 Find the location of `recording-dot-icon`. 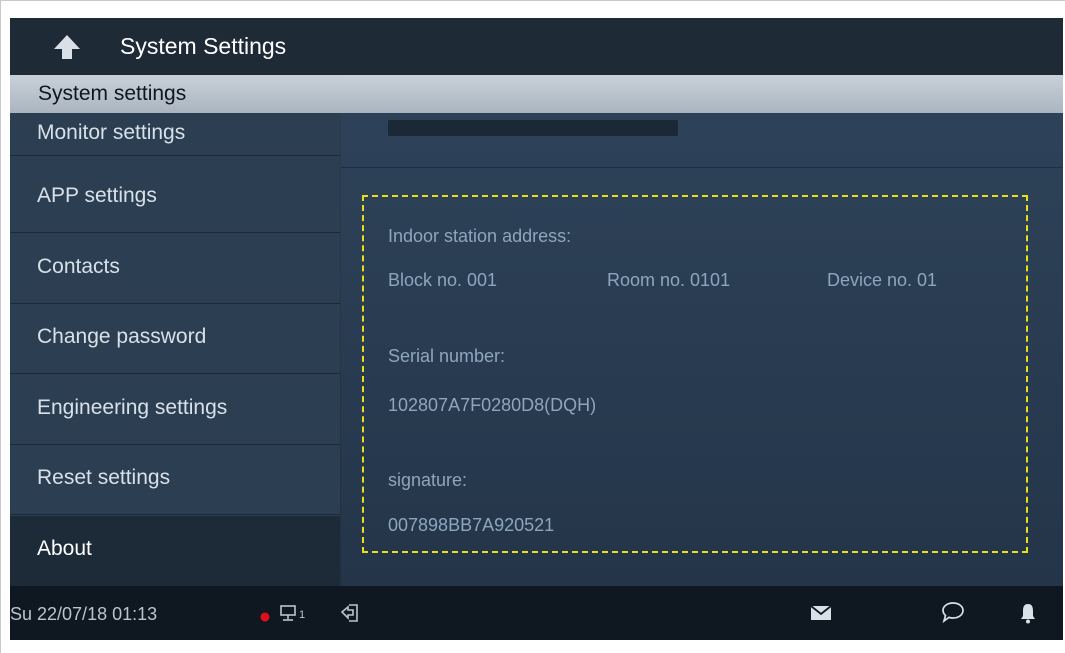

recording-dot-icon is located at coordinates (265, 618).